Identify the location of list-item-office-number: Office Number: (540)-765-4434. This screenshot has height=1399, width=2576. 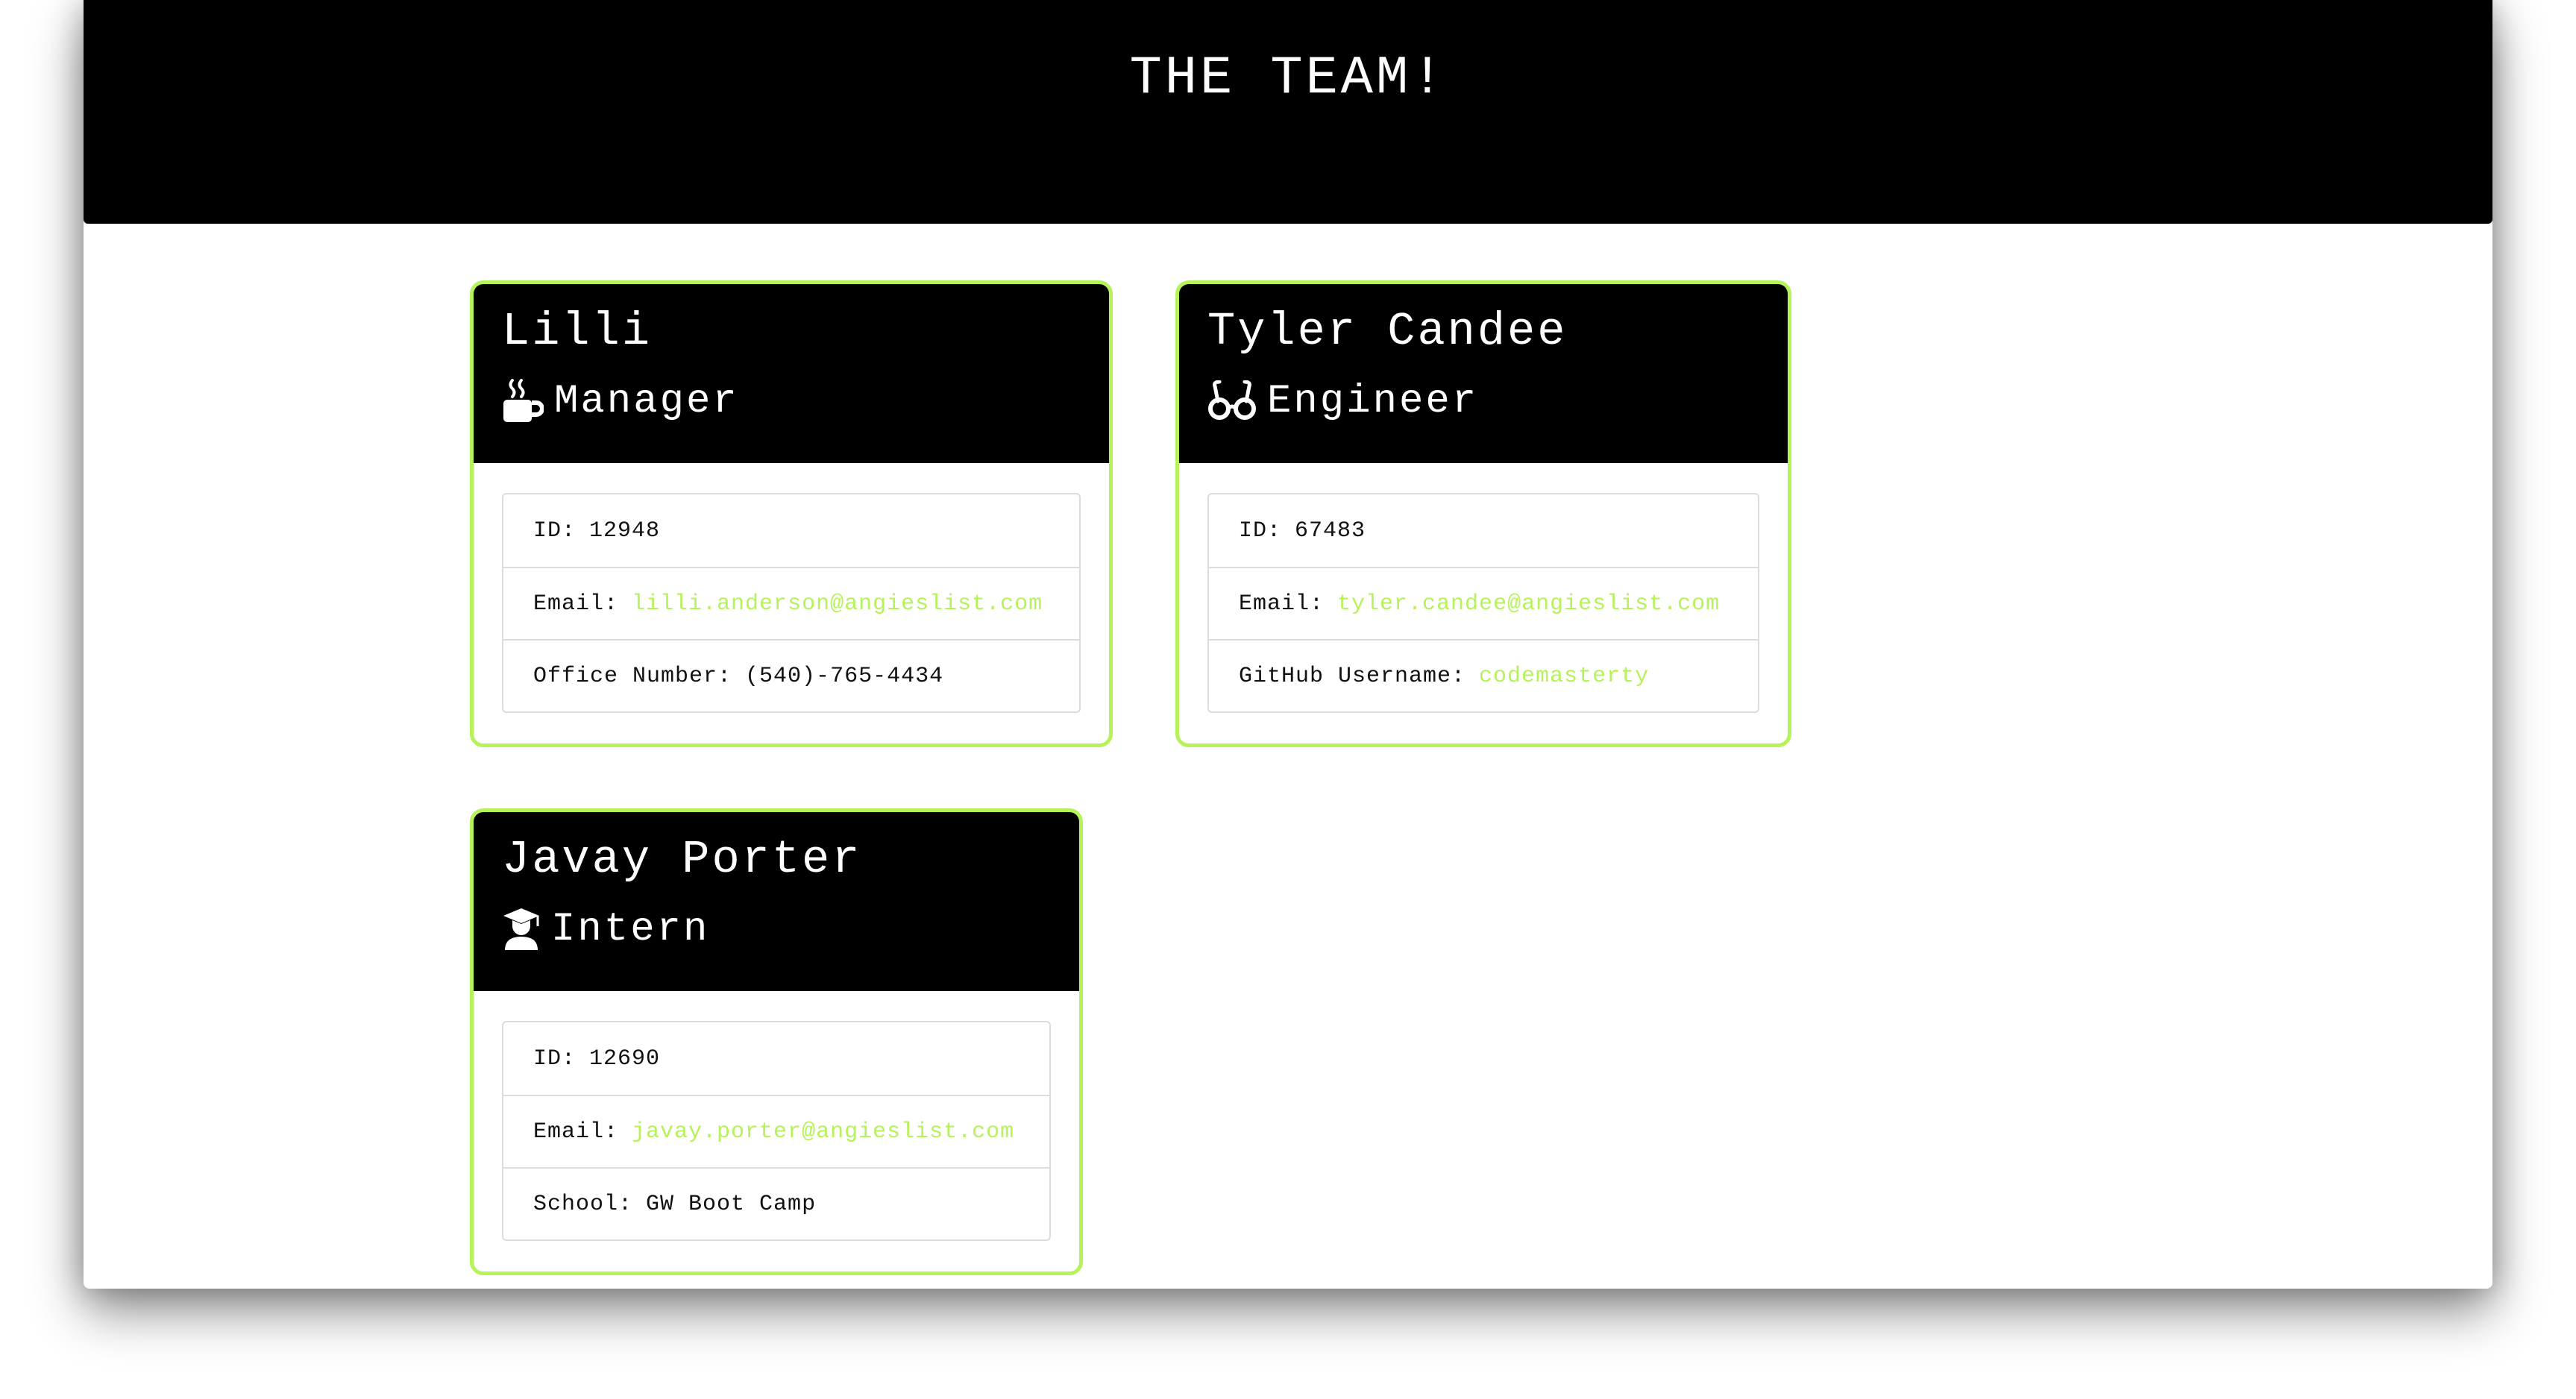
(791, 675).